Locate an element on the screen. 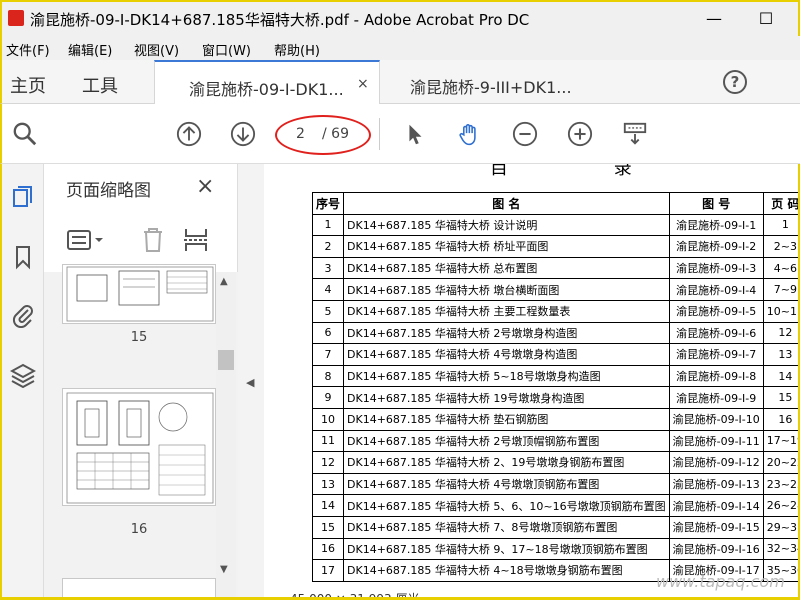 The image size is (800, 600). select-cursor-icon is located at coordinates (415, 134).